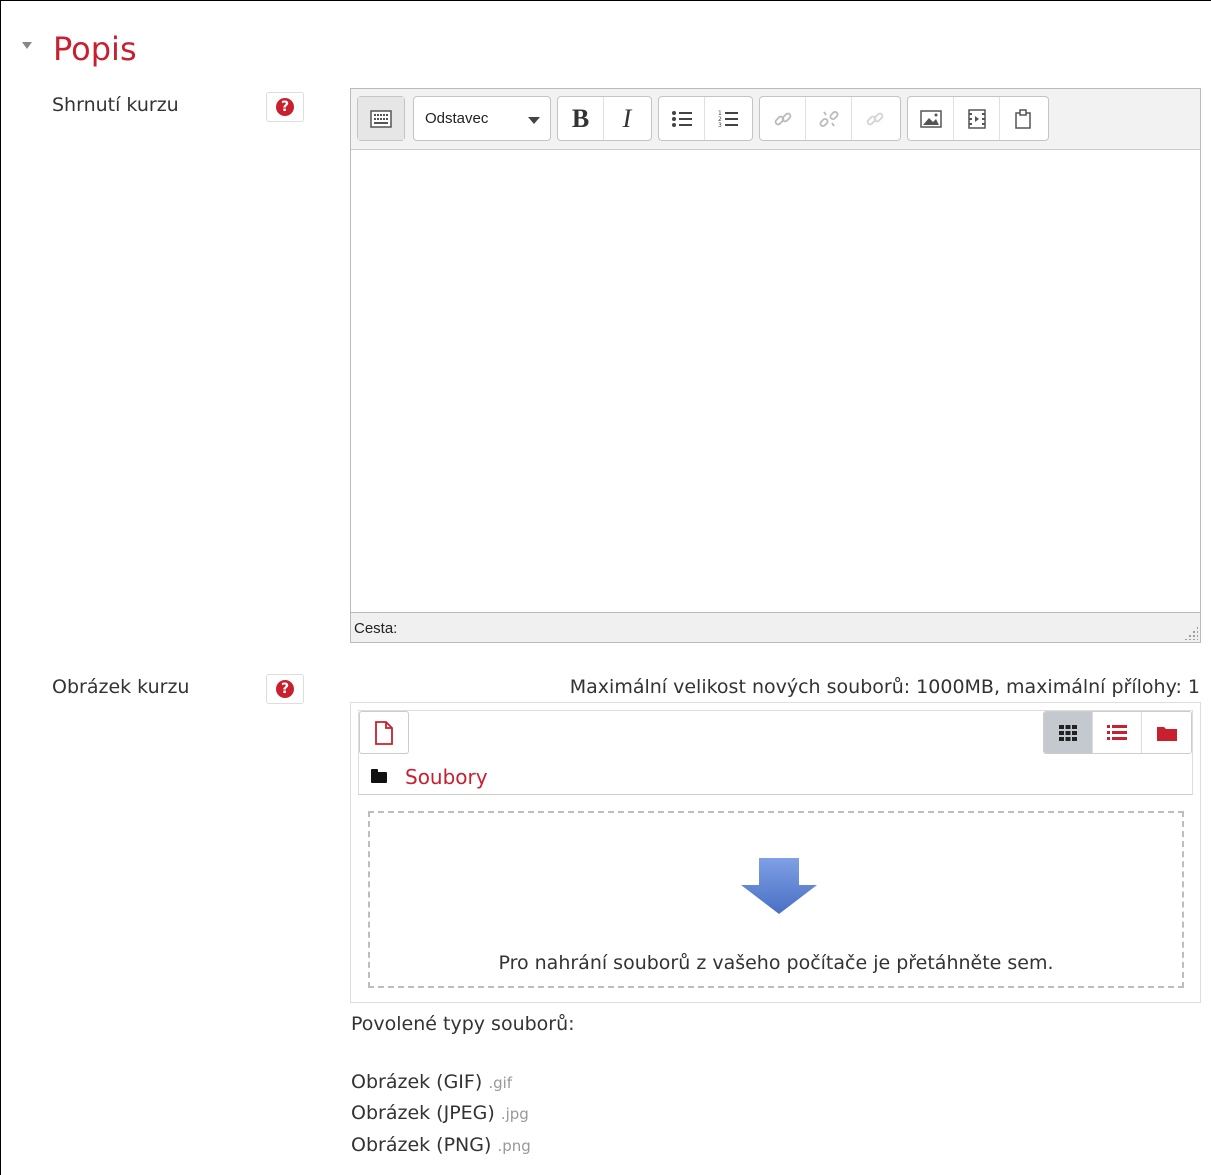 The height and width of the screenshot is (1175, 1211). What do you see at coordinates (446, 777) in the screenshot?
I see `files-root-link: Soubory` at bounding box center [446, 777].